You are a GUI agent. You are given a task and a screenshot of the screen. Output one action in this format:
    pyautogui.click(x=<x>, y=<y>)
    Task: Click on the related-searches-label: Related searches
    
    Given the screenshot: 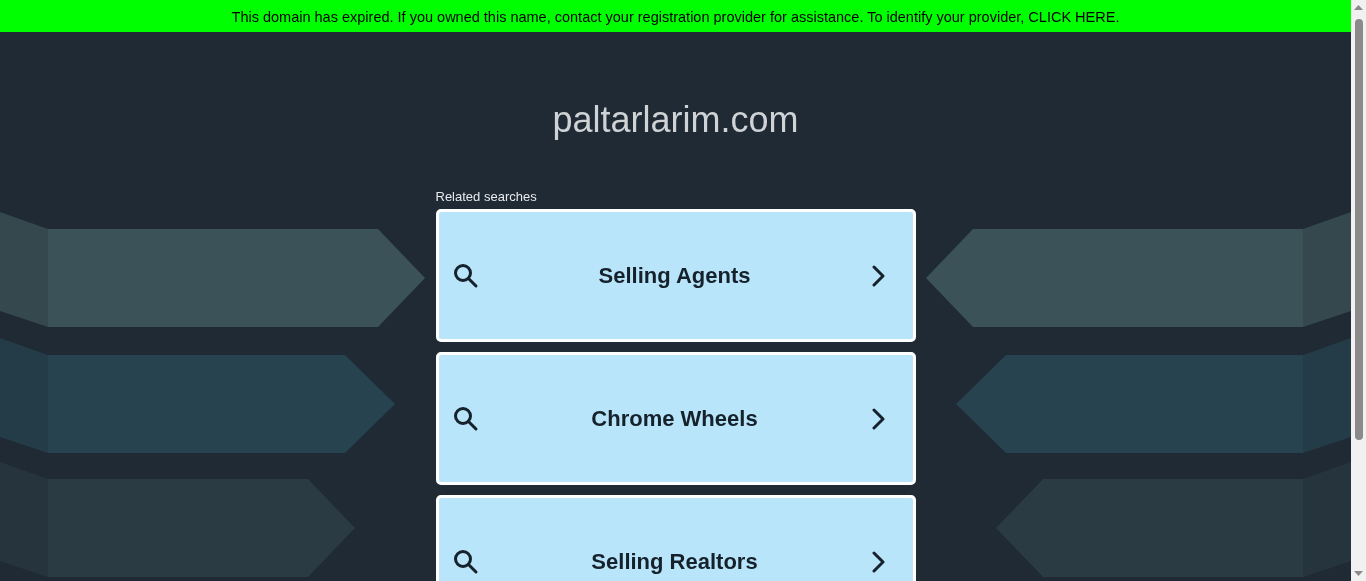 What is the action you would take?
    pyautogui.click(x=486, y=196)
    